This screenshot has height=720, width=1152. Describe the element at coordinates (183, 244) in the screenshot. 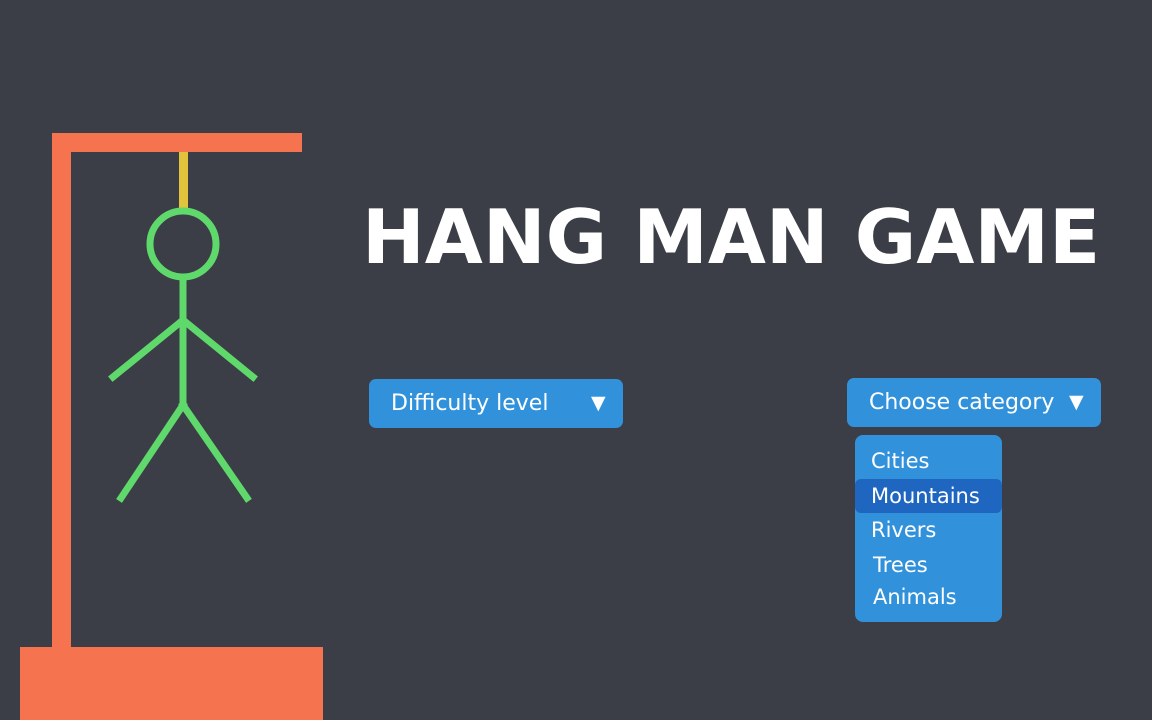

I see `figure-head` at that location.